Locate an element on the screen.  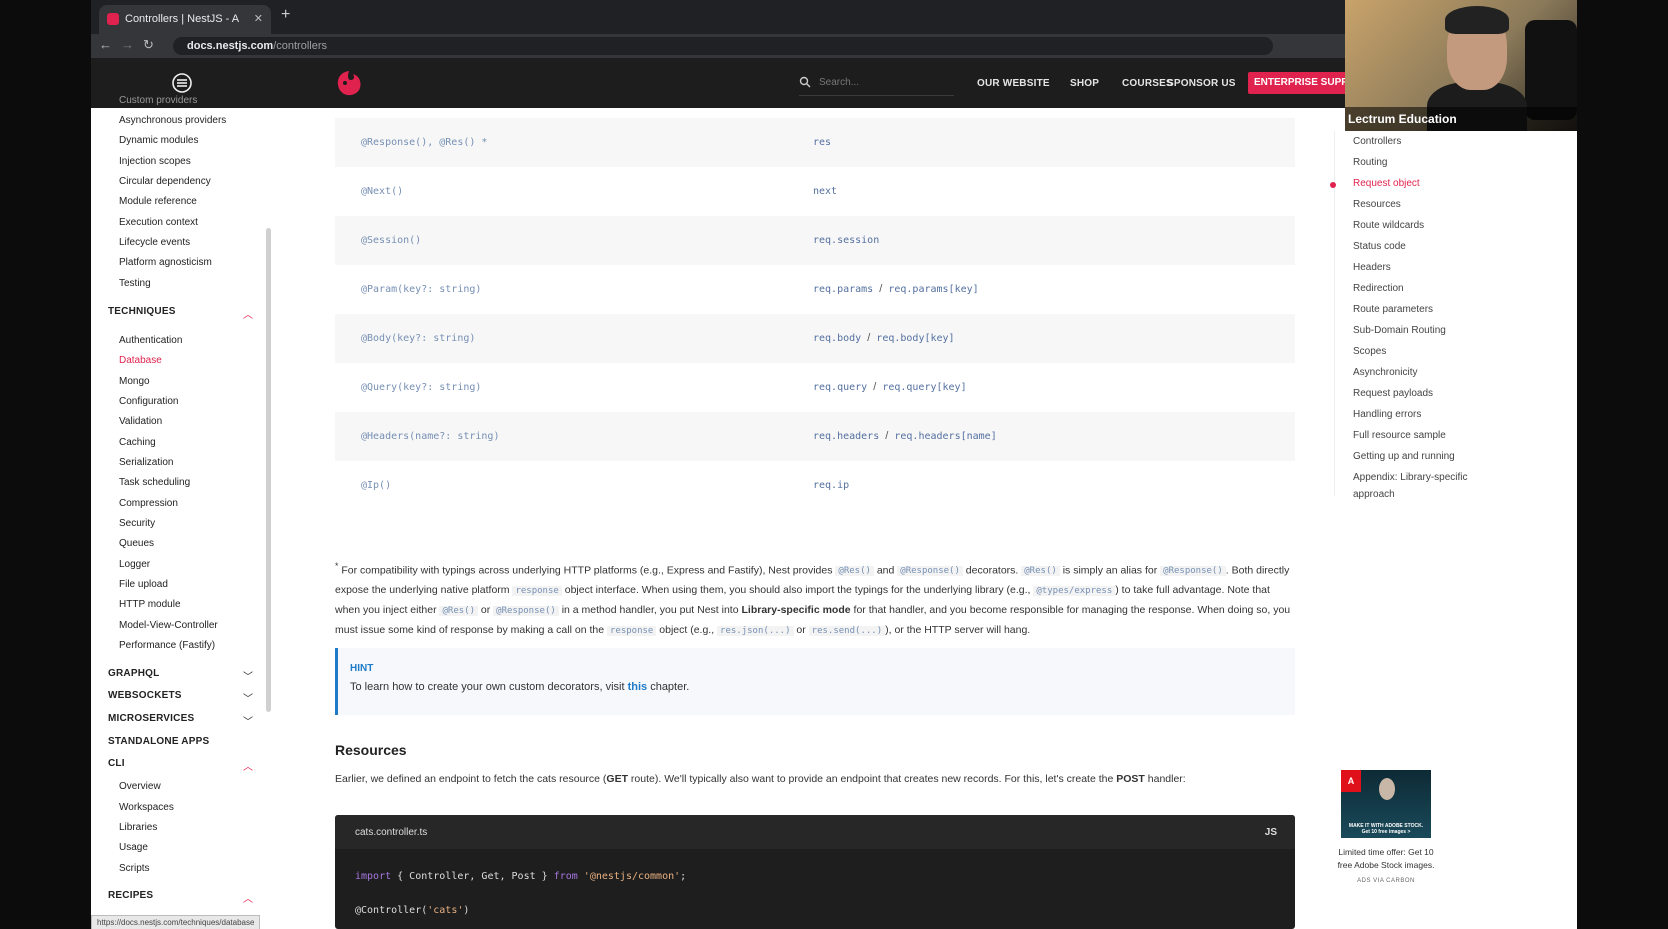
enterprise-support-button: ENTERPRISE SUPPOR is located at coordinates (1300, 83).